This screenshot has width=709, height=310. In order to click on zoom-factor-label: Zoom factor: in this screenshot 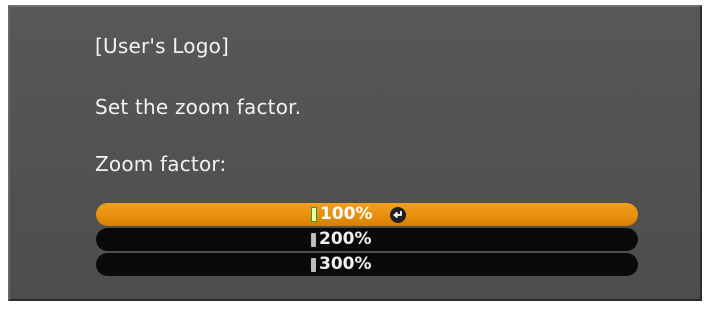, I will do `click(161, 164)`.